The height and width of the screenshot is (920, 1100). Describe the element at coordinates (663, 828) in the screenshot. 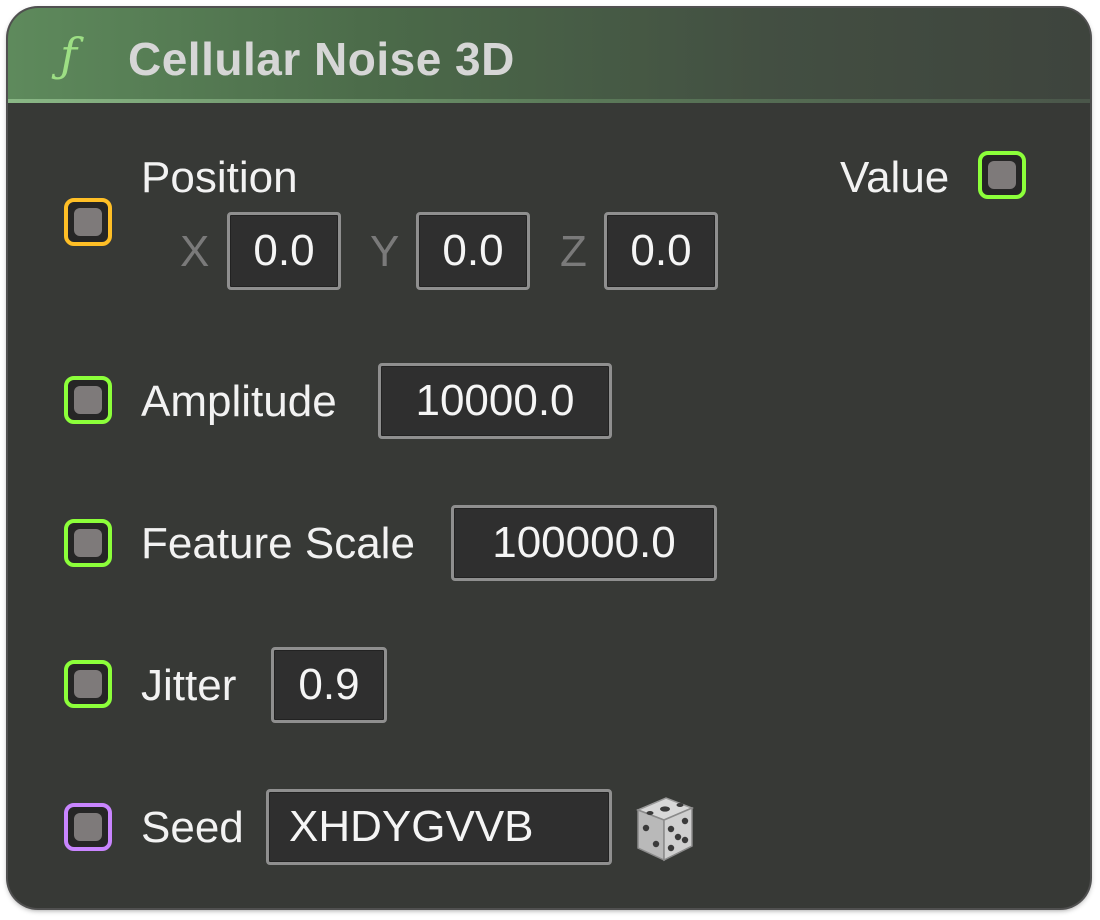

I see `dice-icon` at that location.